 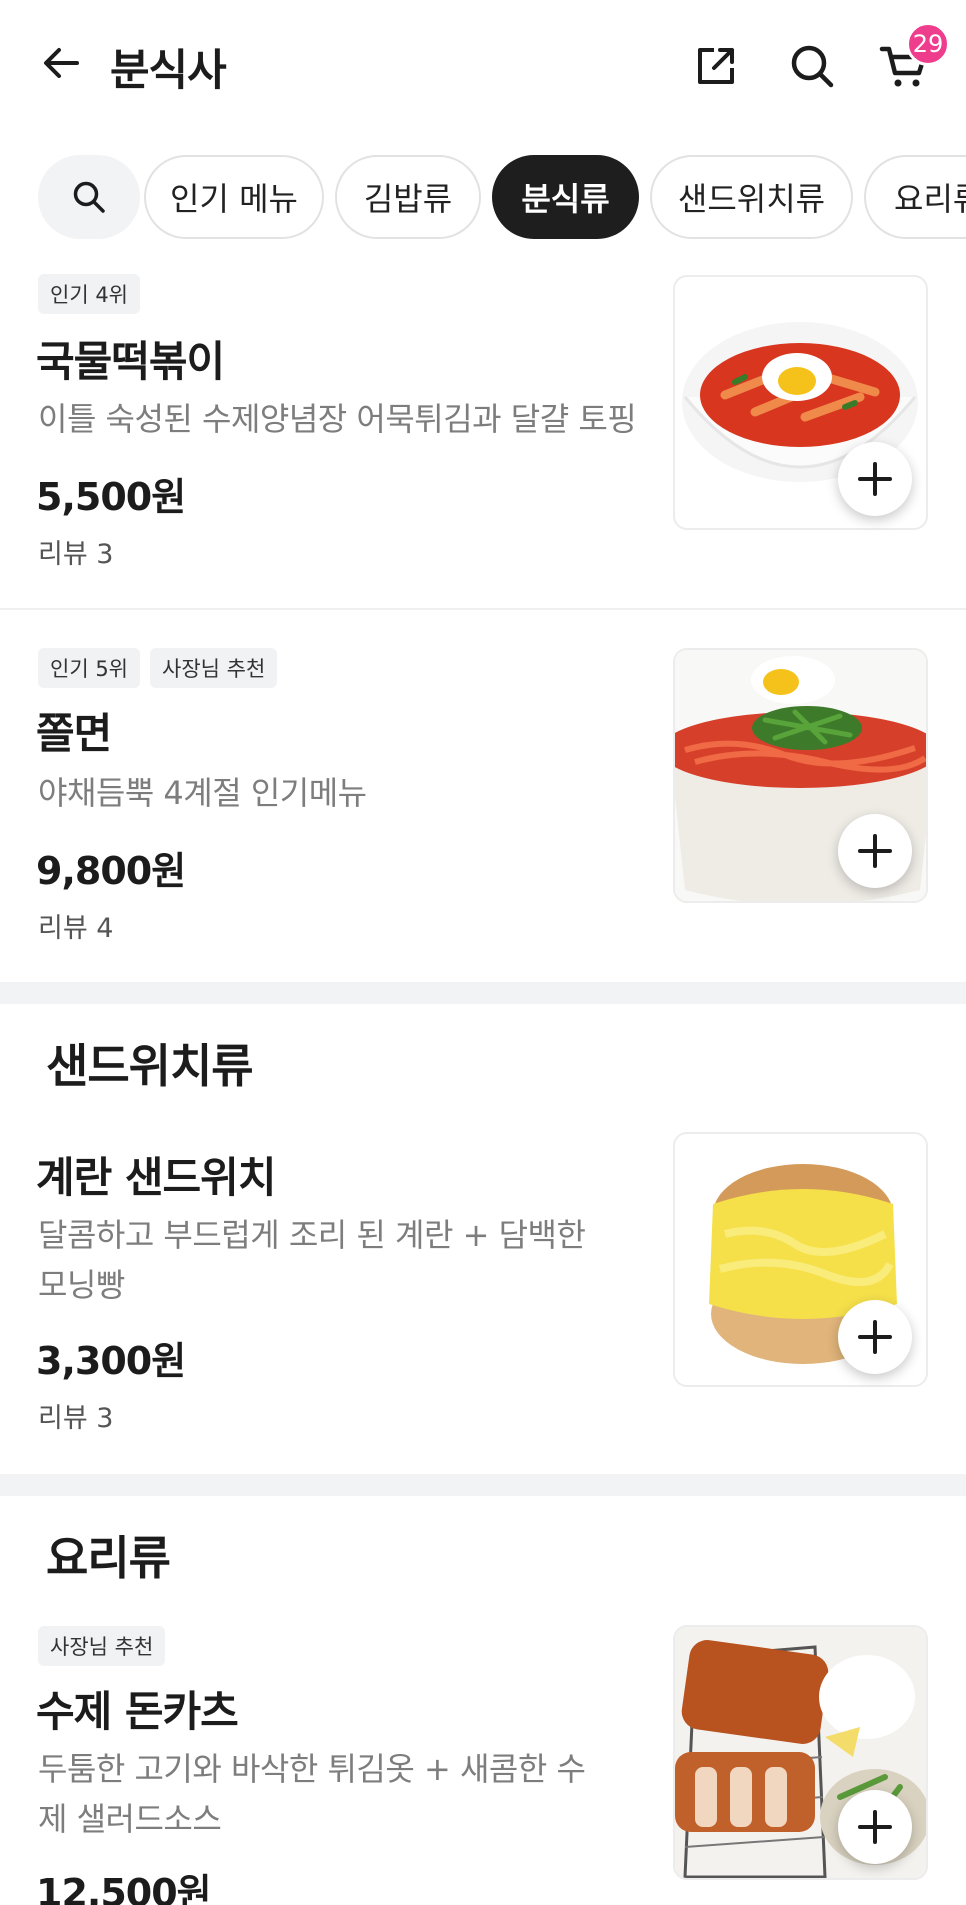 What do you see at coordinates (483, 65) in the screenshot?
I see `app-header: 분식사 29` at bounding box center [483, 65].